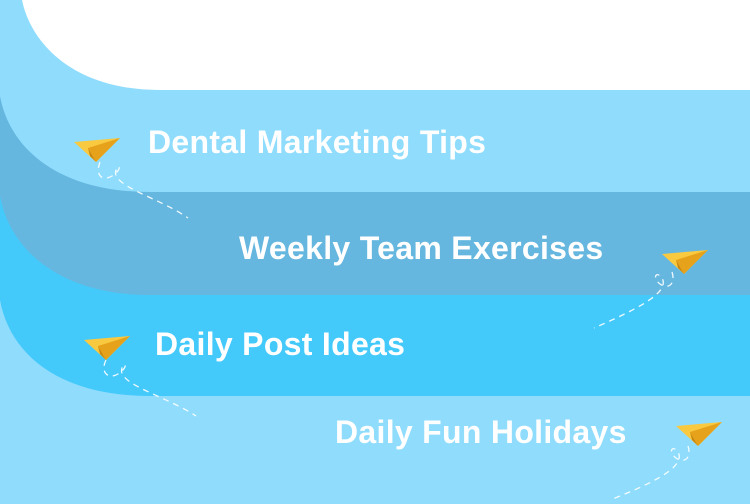 Image resolution: width=750 pixels, height=504 pixels. What do you see at coordinates (421, 248) in the screenshot?
I see `item-label-weekly-team-exercises: Weekly Team Exercises` at bounding box center [421, 248].